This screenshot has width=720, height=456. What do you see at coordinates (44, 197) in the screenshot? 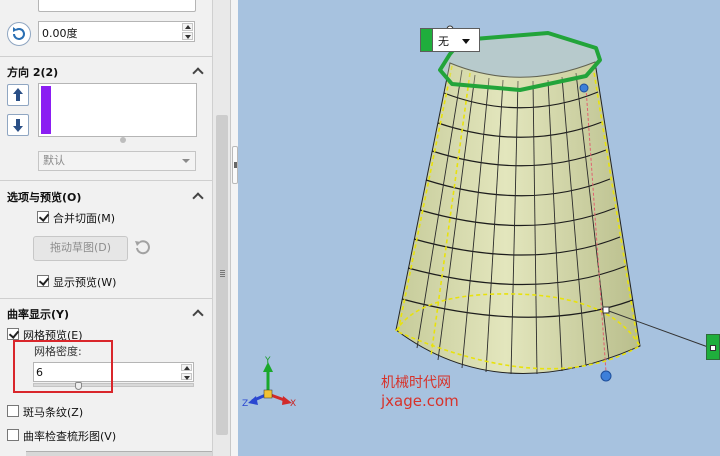
I see `options-section-title: 选项与预览(O)` at bounding box center [44, 197].